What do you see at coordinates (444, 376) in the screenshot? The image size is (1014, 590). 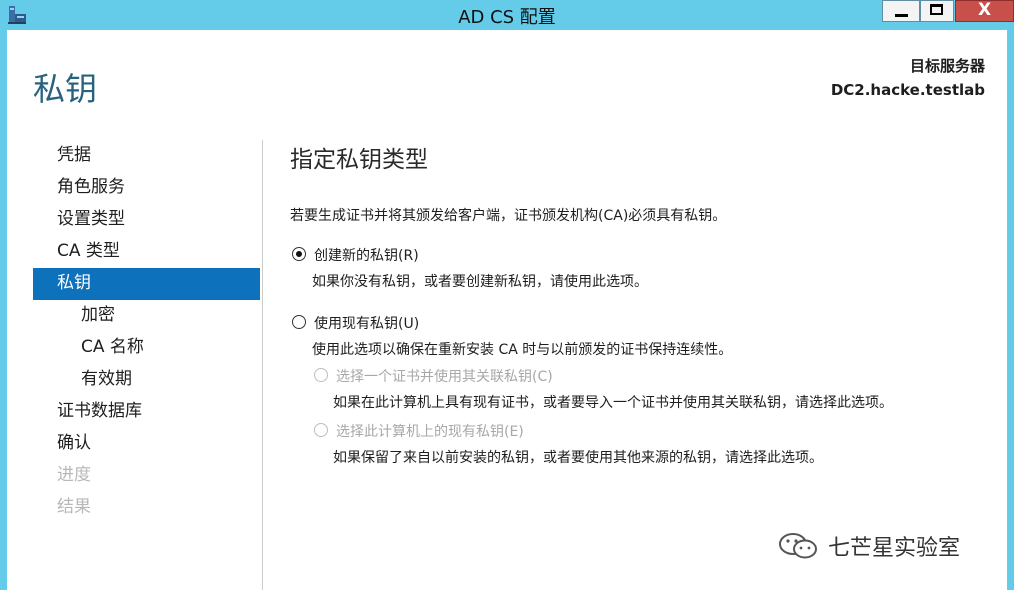 I see `select-certificate-label: 选择一个证书并使用其关联私钥(C)` at bounding box center [444, 376].